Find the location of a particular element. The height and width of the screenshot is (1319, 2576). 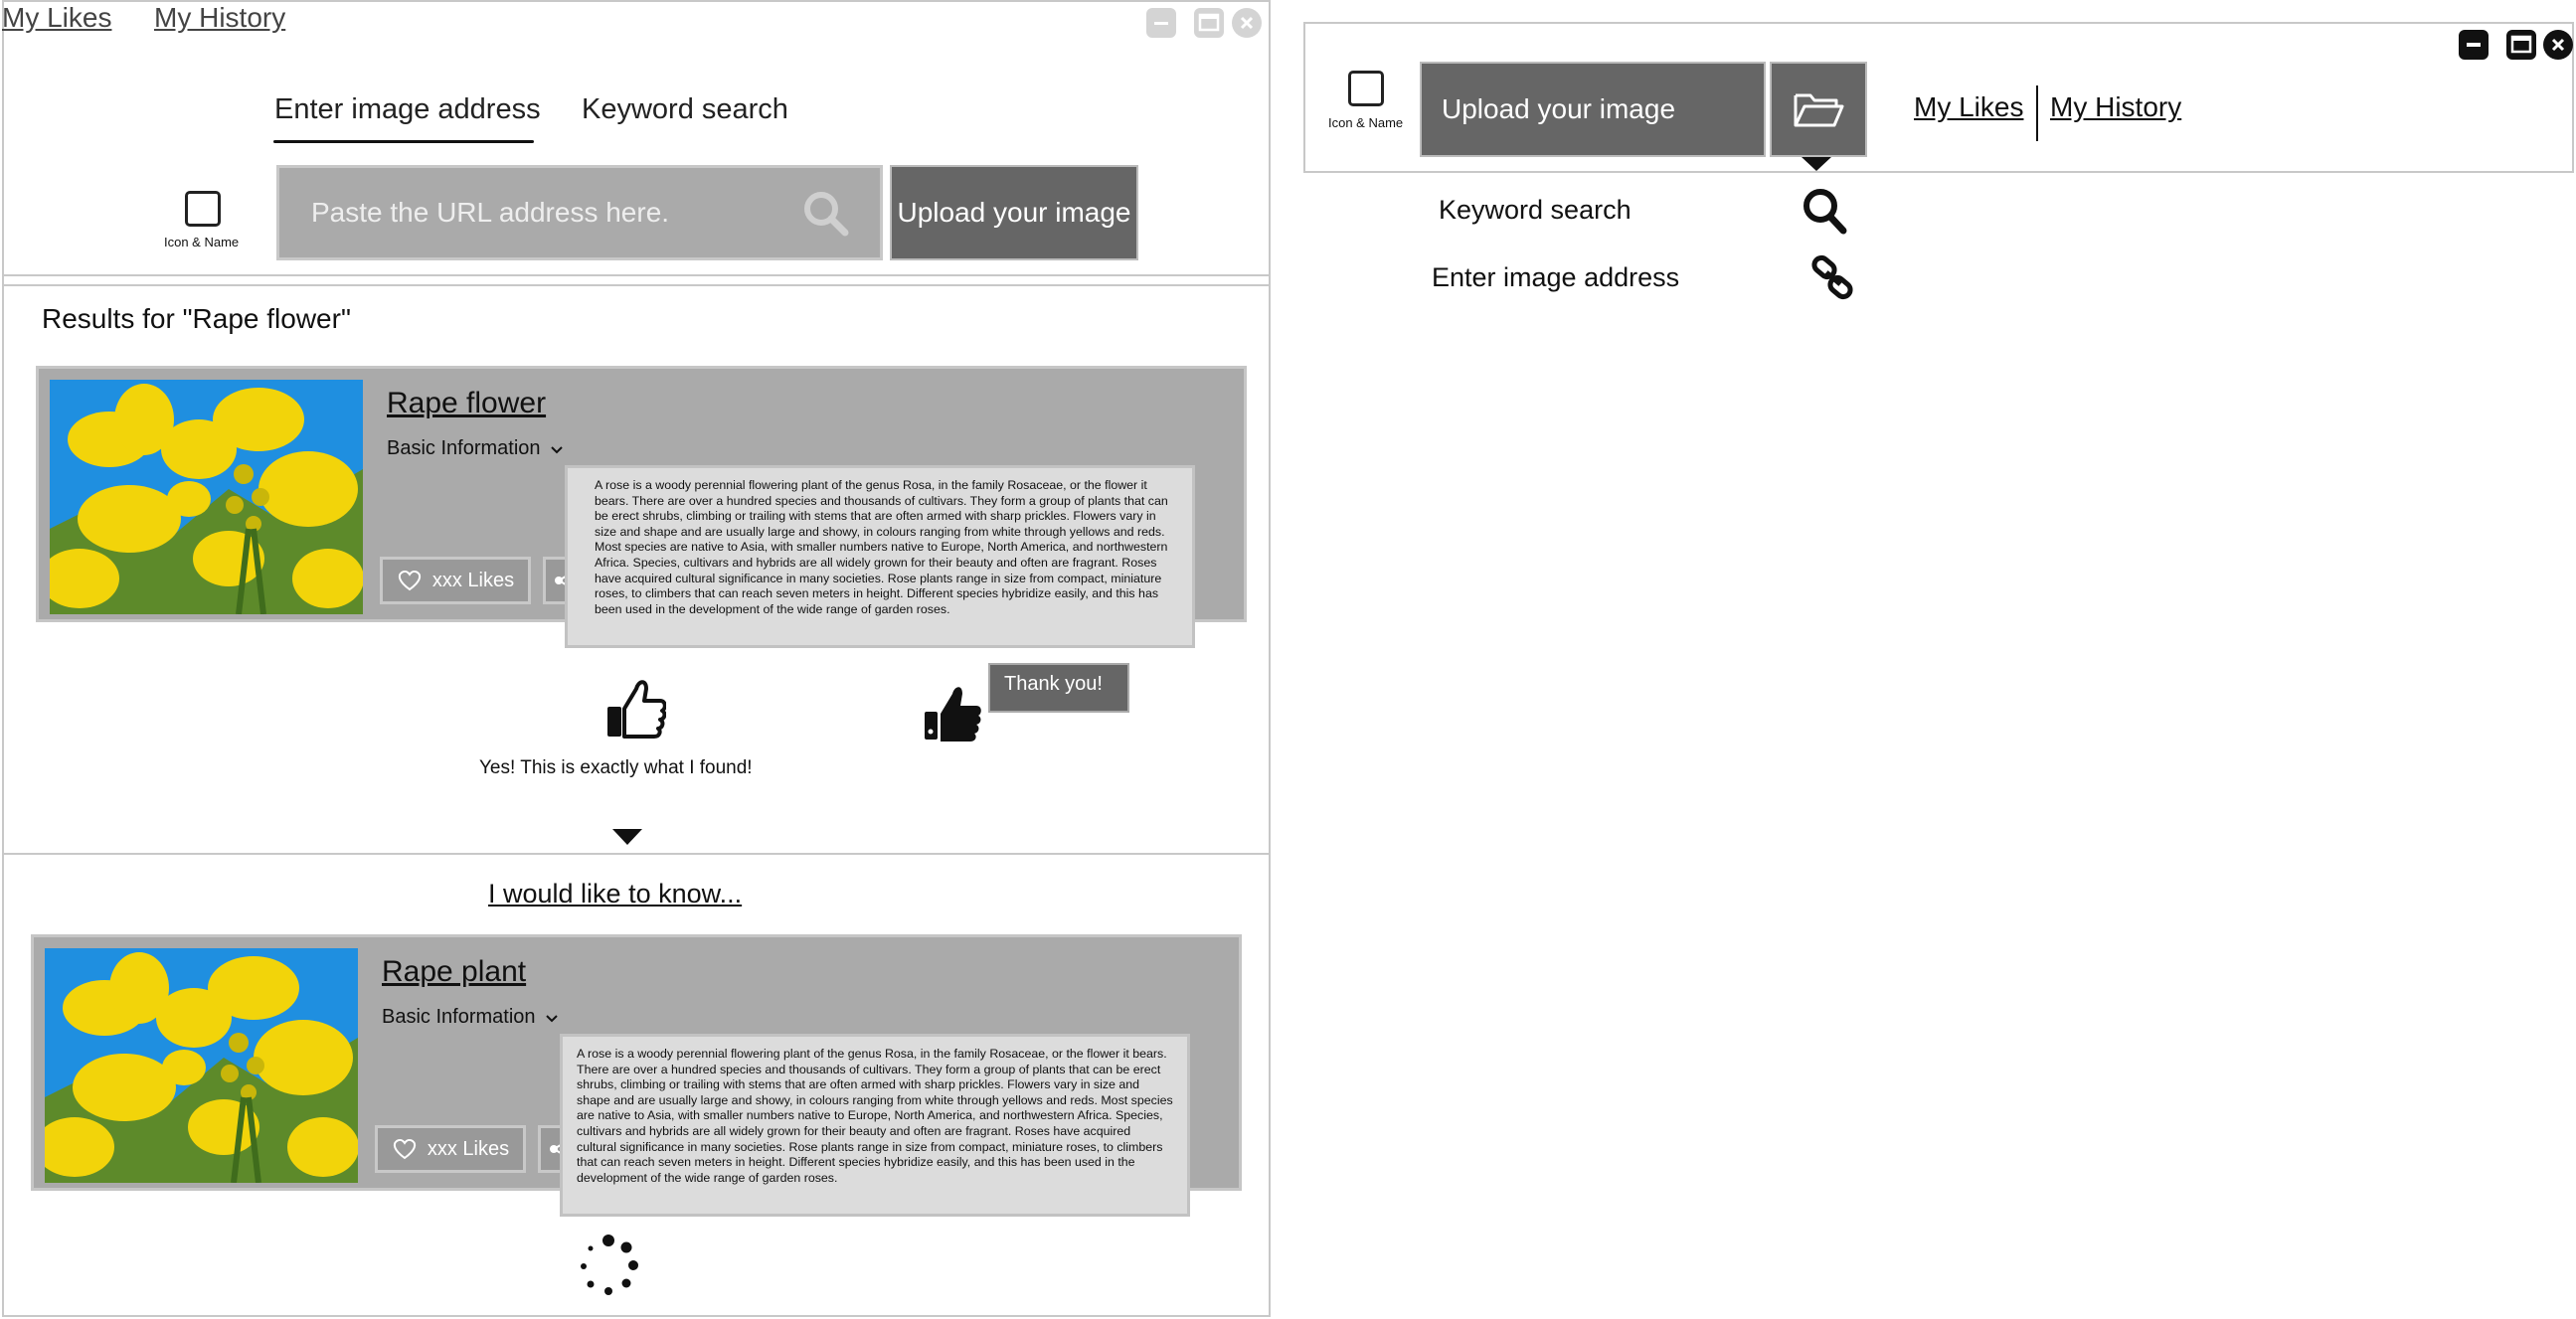

menu-item-enter-image-address: Enter image address is located at coordinates (1555, 277).